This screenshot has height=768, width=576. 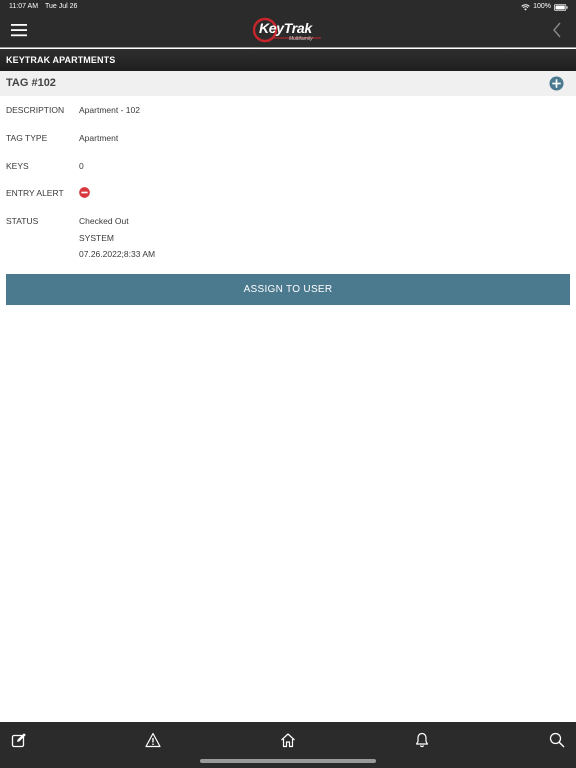 What do you see at coordinates (22, 221) in the screenshot?
I see `status-label: STATUS` at bounding box center [22, 221].